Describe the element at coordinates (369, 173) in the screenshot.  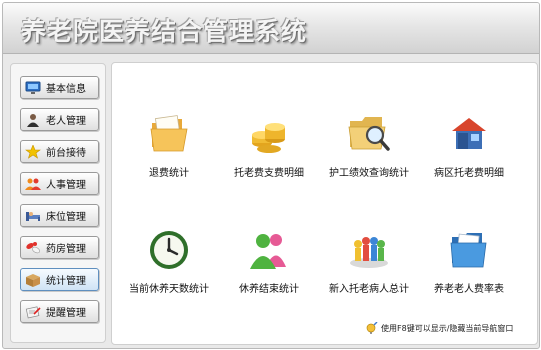
I see `tile-label: 护工绩效查询统计` at that location.